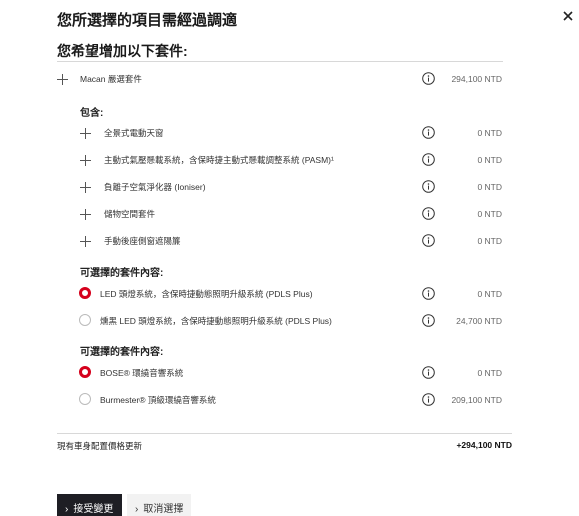 This screenshot has height=516, width=579. Describe the element at coordinates (92, 113) in the screenshot. I see `included-heading: 包含:` at that location.